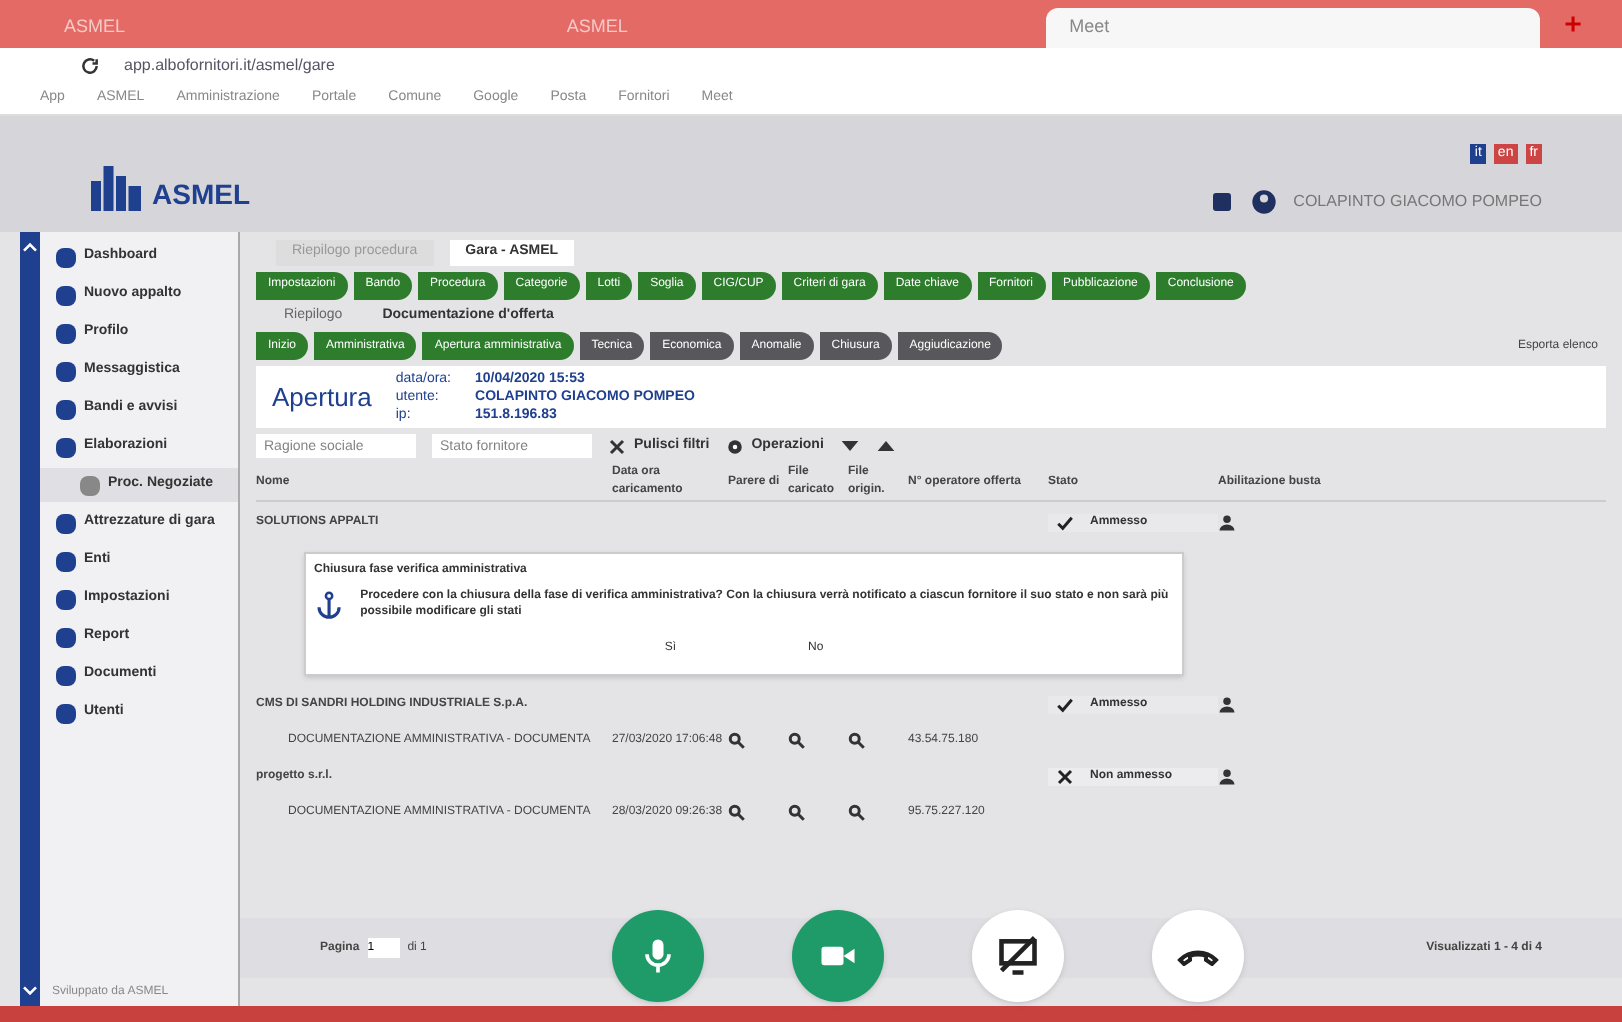 Image resolution: width=1622 pixels, height=1022 pixels. Describe the element at coordinates (30, 248) in the screenshot. I see `chevron-up-icon` at that location.